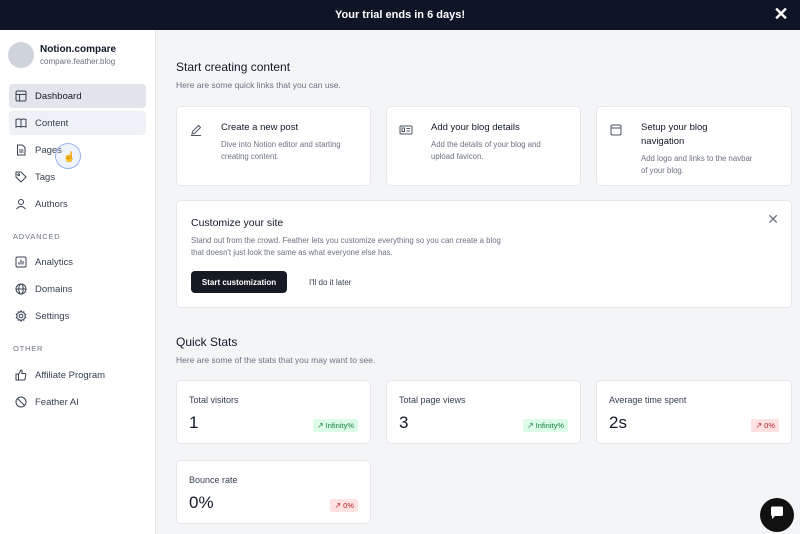 The image size is (800, 534). I want to click on feather-icon, so click(21, 402).